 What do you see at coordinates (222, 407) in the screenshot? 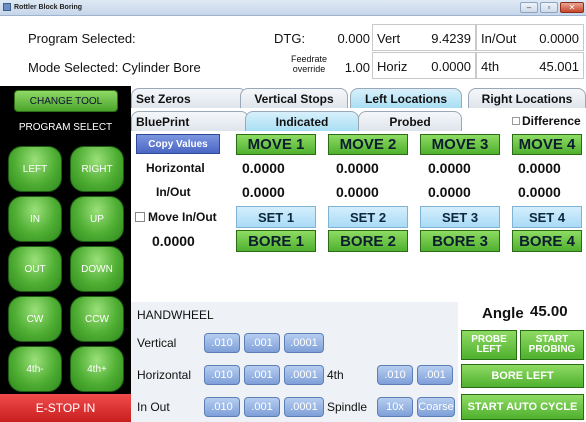
I see `inout-inc-010-button: .010` at bounding box center [222, 407].